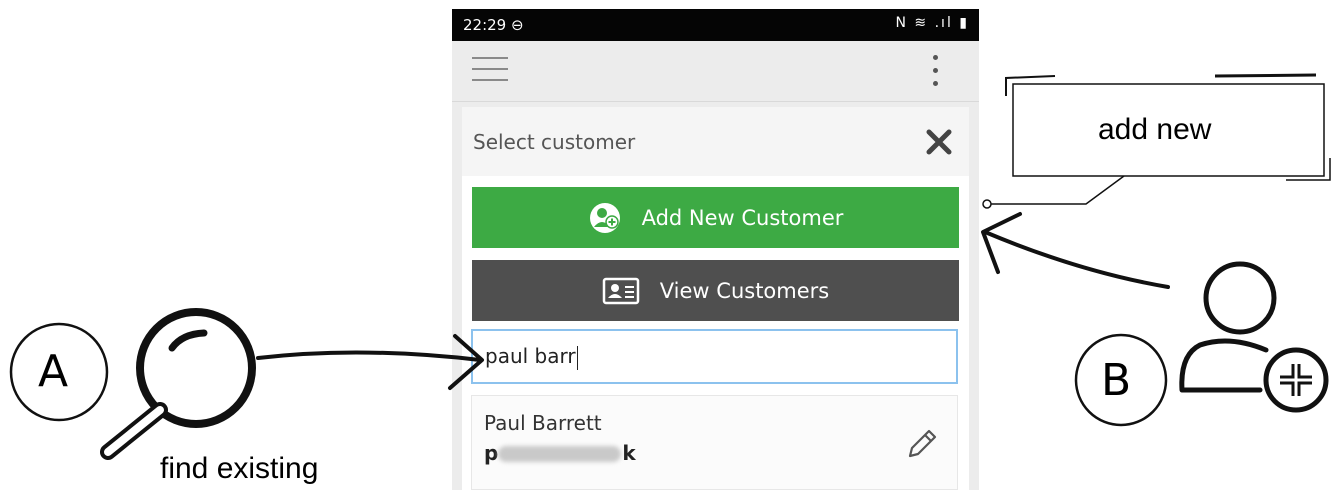 The height and width of the screenshot is (490, 1341). I want to click on magnifier-icon, so click(178, 384).